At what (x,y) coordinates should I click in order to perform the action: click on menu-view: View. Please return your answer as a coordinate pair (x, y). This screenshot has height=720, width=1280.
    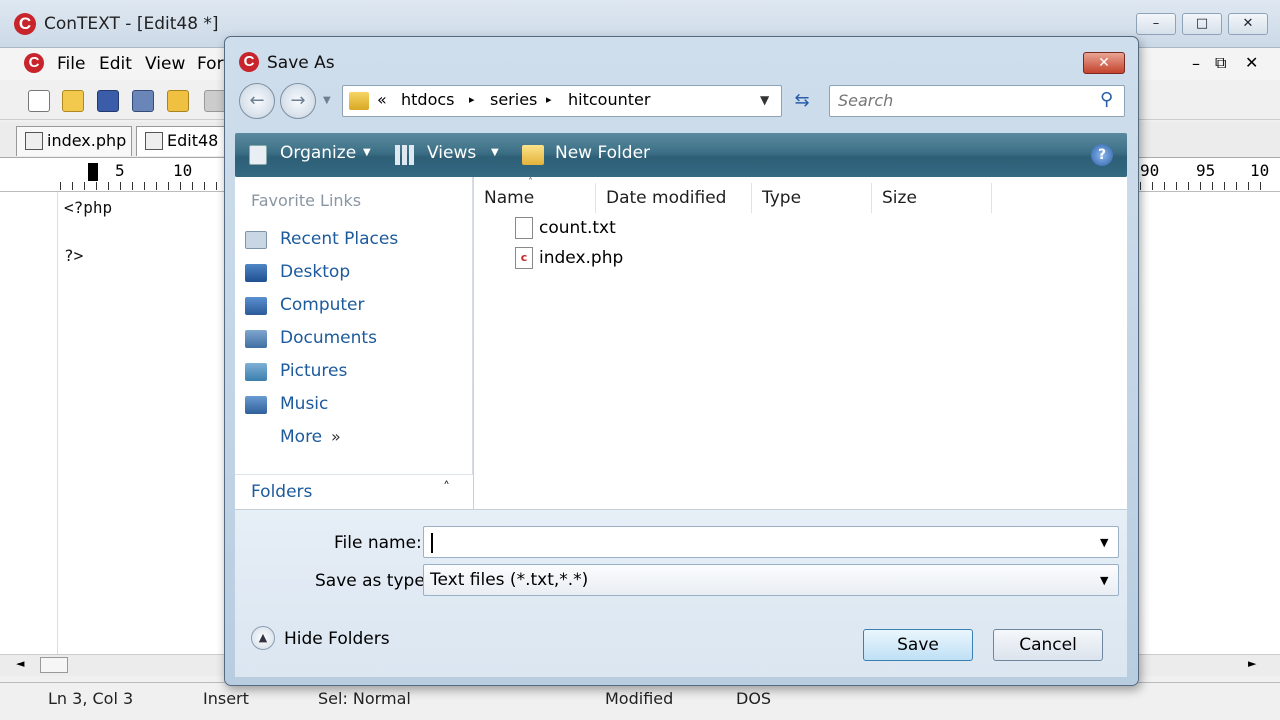
    Looking at the image, I should click on (165, 64).